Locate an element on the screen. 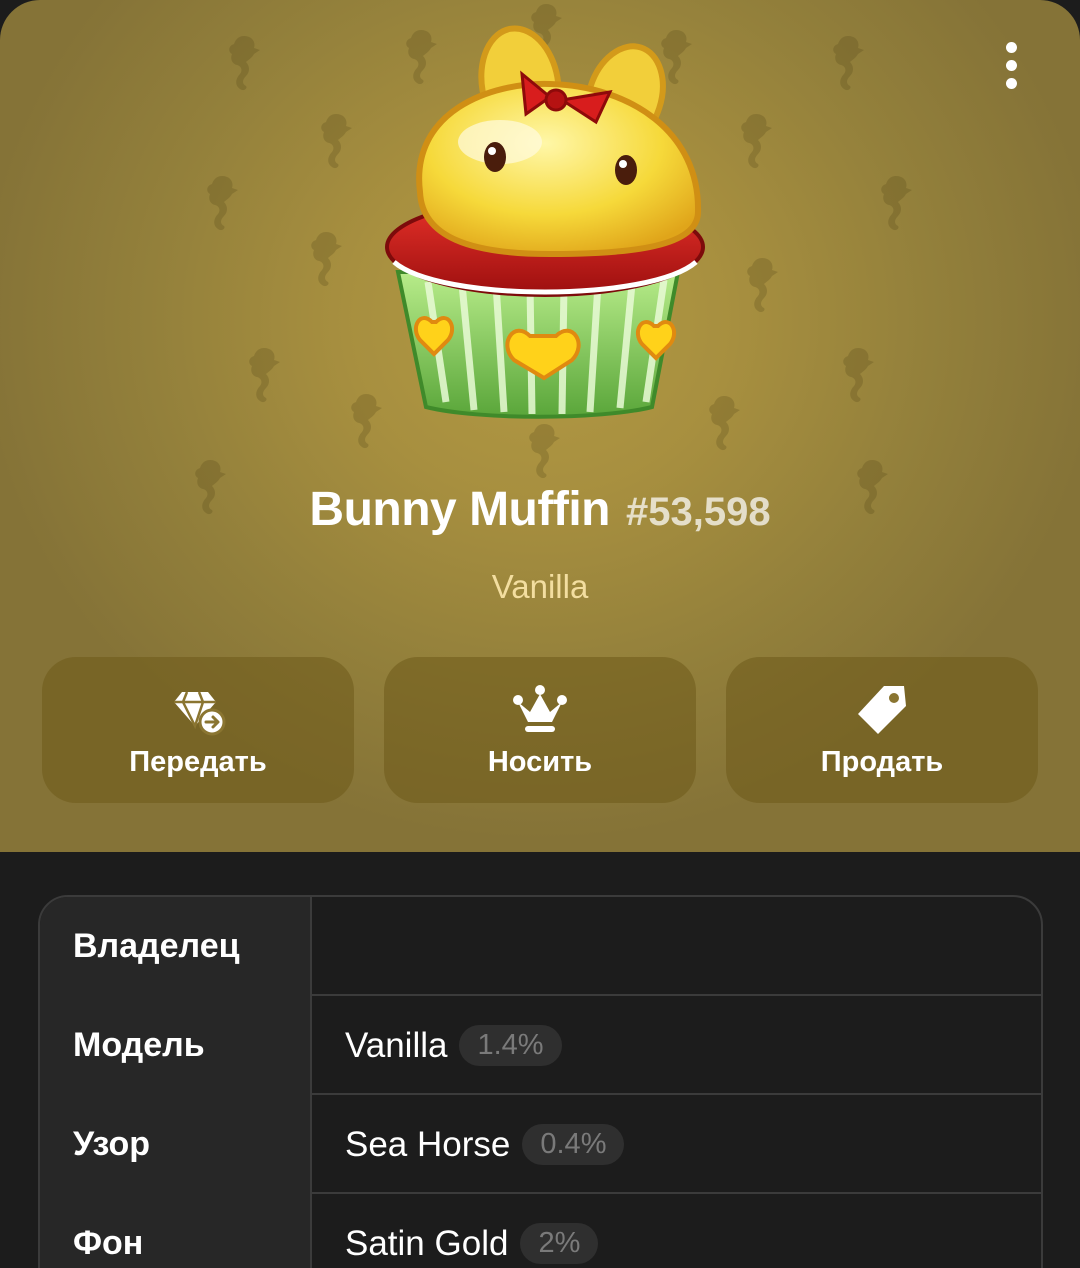 The height and width of the screenshot is (1268, 1080). model-row: Модель Vanilla 1.4% is located at coordinates (540, 1045).